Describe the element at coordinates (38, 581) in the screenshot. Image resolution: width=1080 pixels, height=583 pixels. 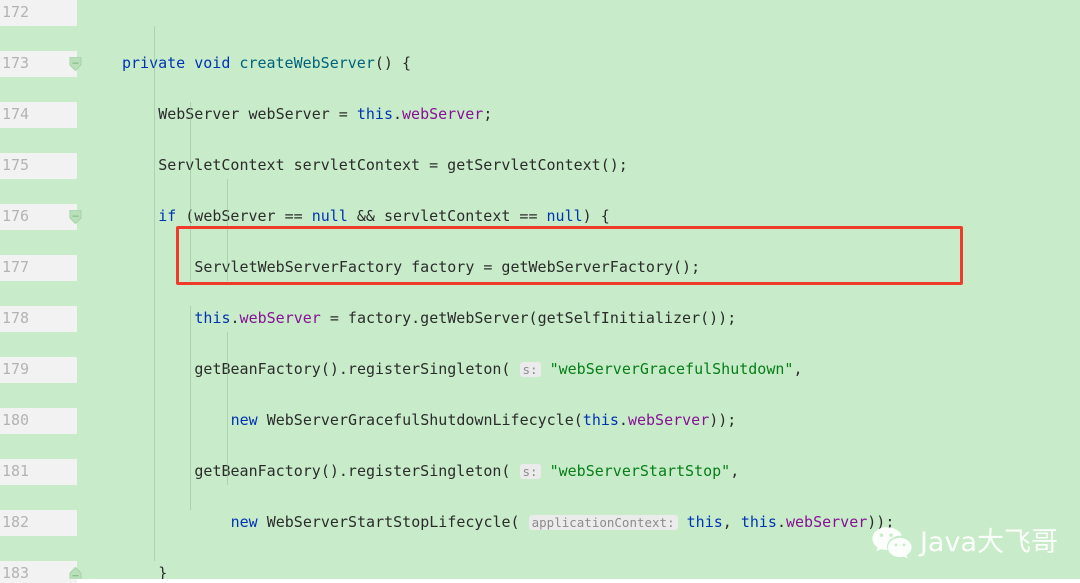
I see `viewport-bottom-edge-gutter` at that location.